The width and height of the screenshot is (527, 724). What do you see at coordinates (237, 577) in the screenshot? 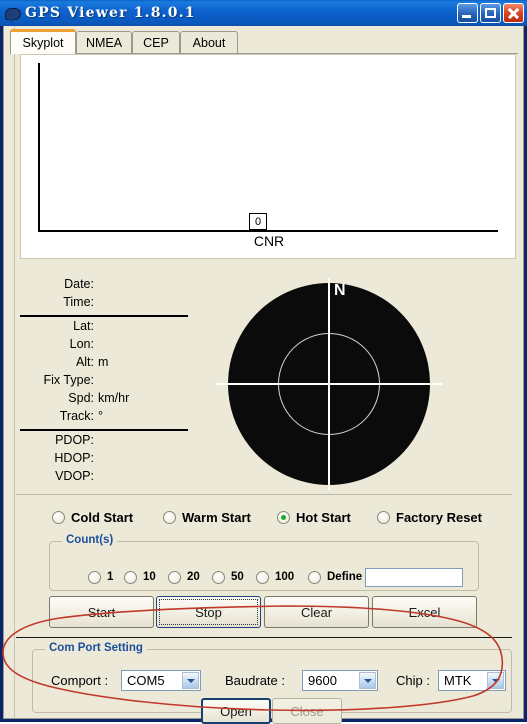
I see `radio-label: 50` at bounding box center [237, 577].